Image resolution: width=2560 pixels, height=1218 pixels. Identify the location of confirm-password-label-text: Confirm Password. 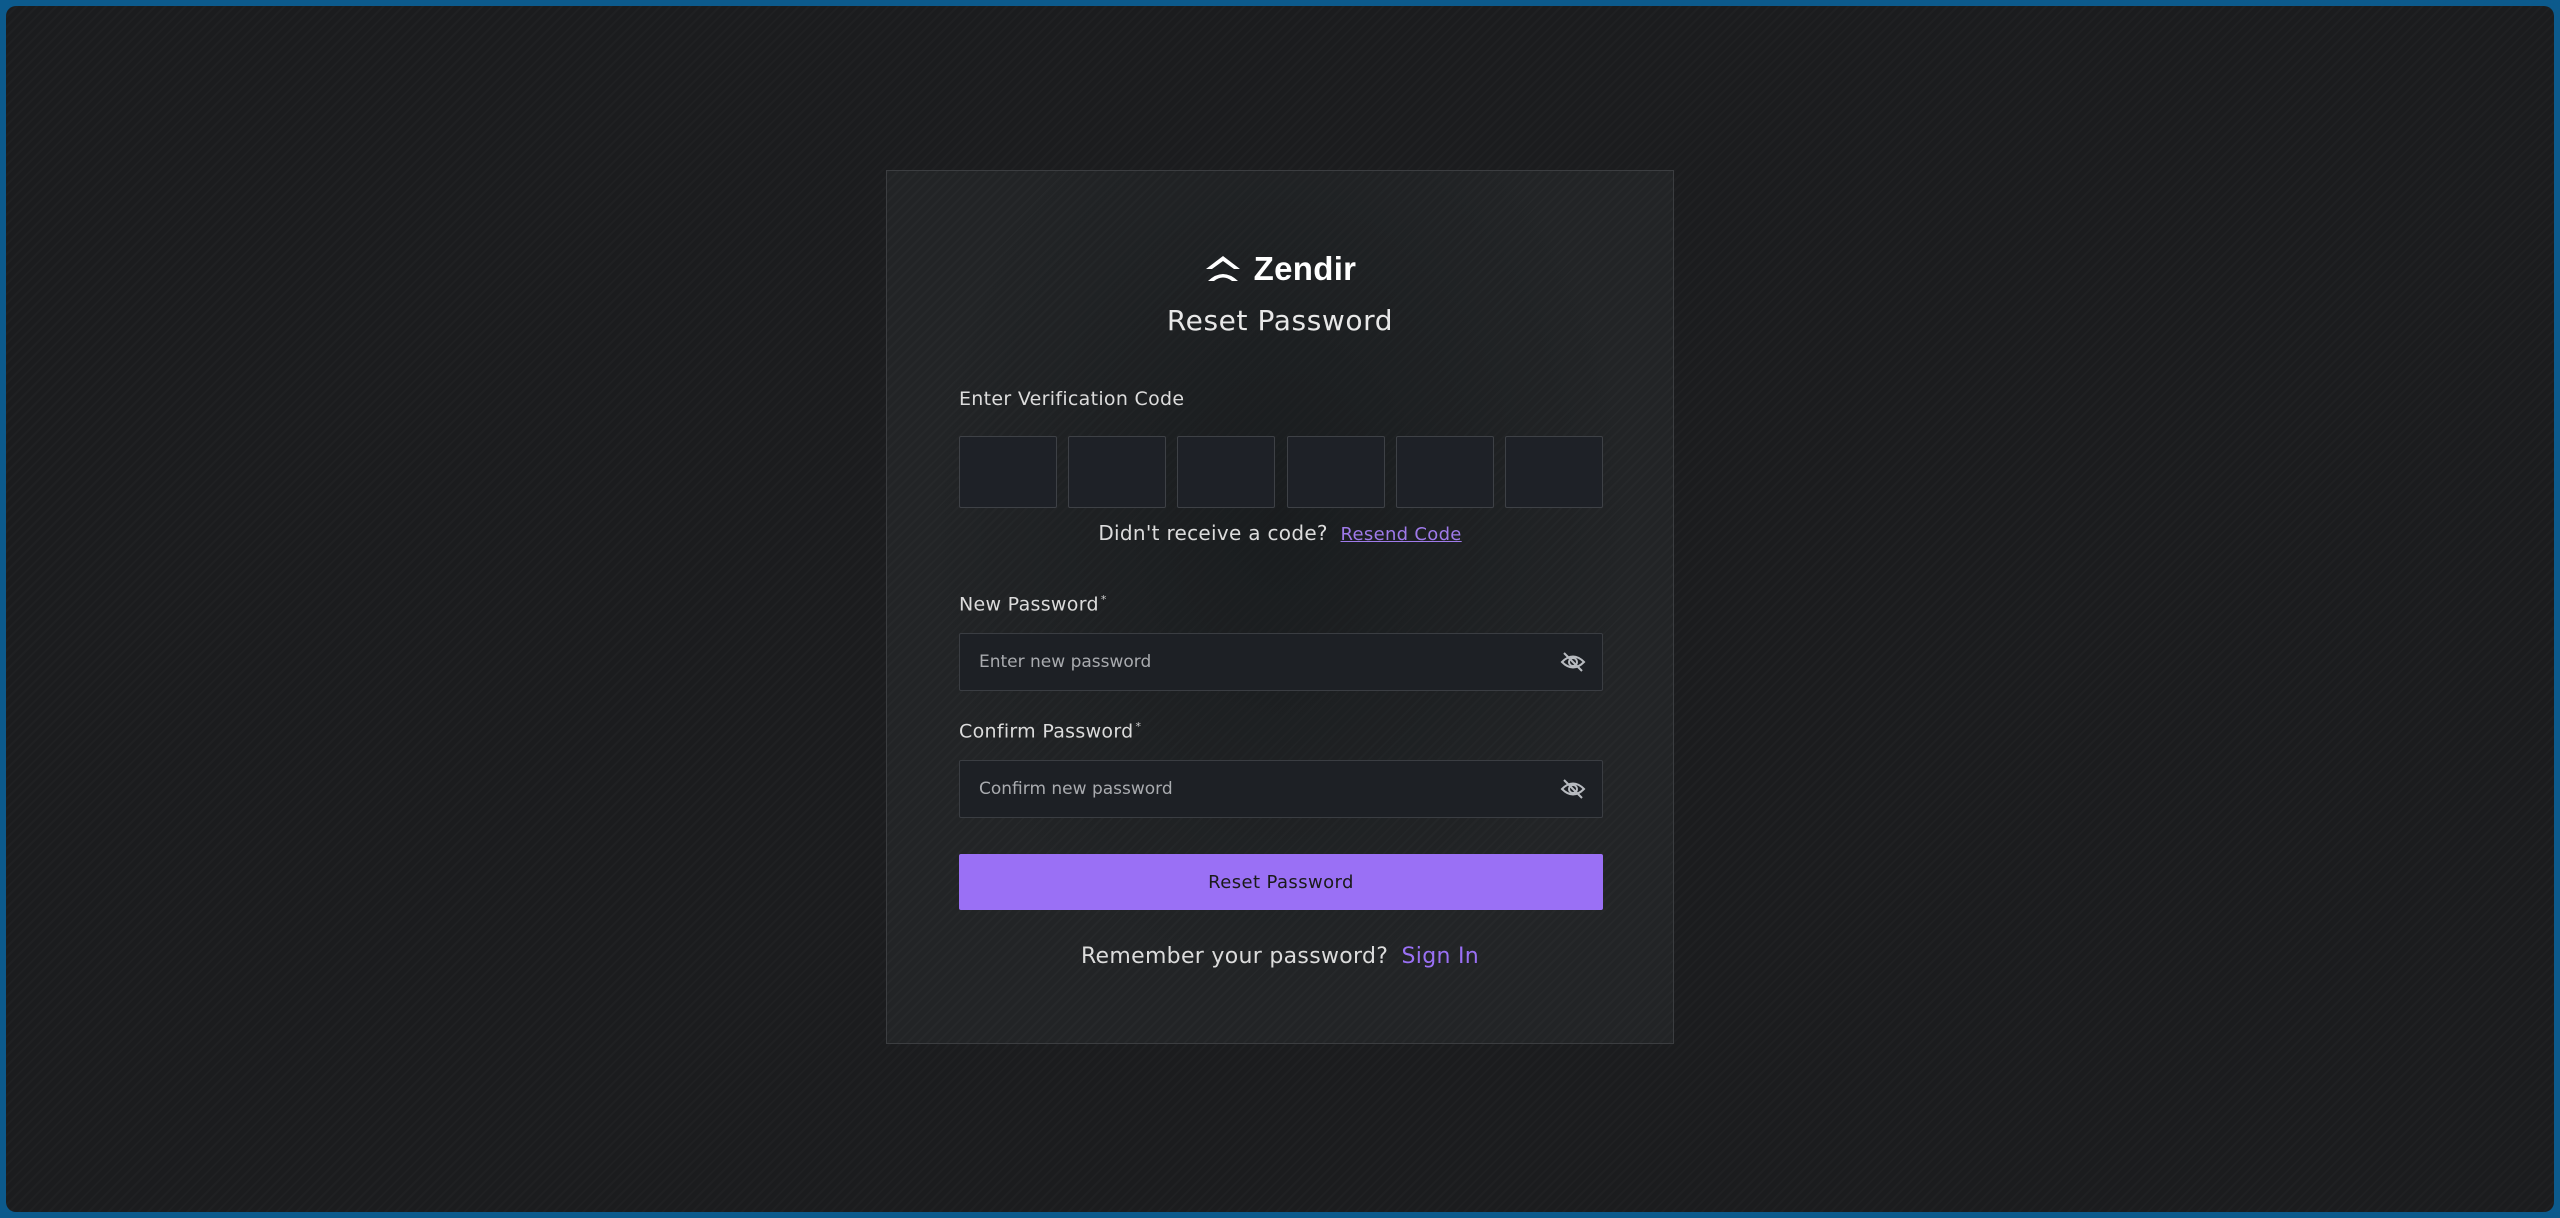
(1046, 731).